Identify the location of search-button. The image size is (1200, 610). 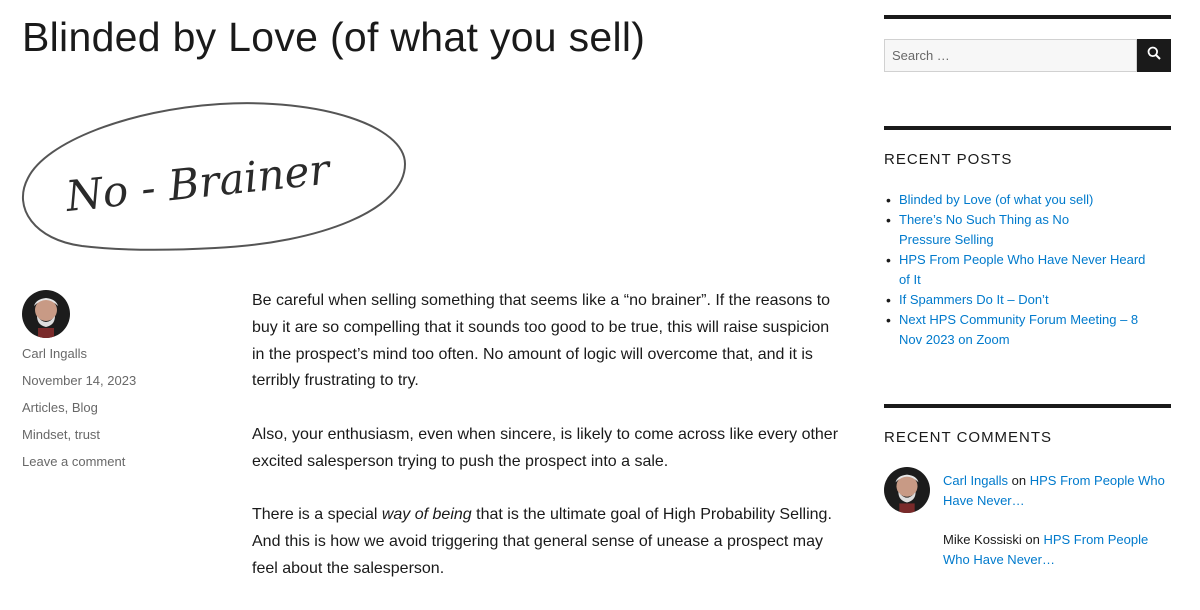
(1154, 55).